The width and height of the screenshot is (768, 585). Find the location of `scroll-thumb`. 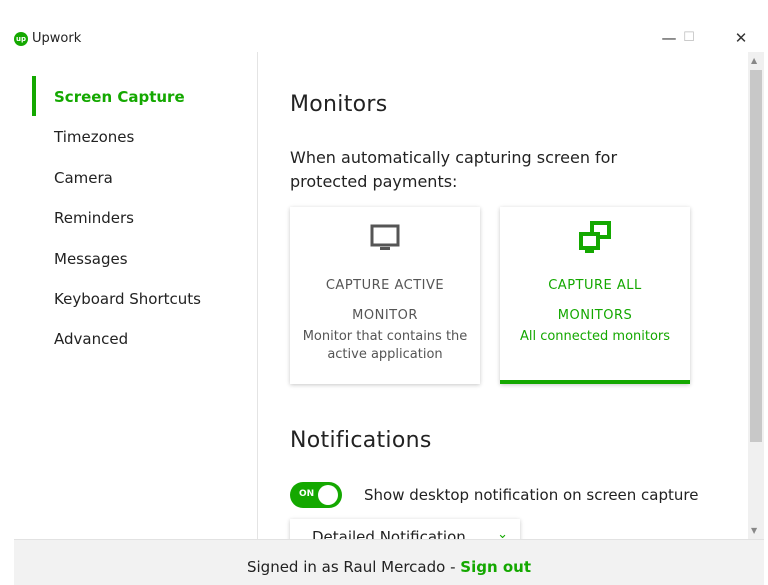

scroll-thumb is located at coordinates (756, 256).